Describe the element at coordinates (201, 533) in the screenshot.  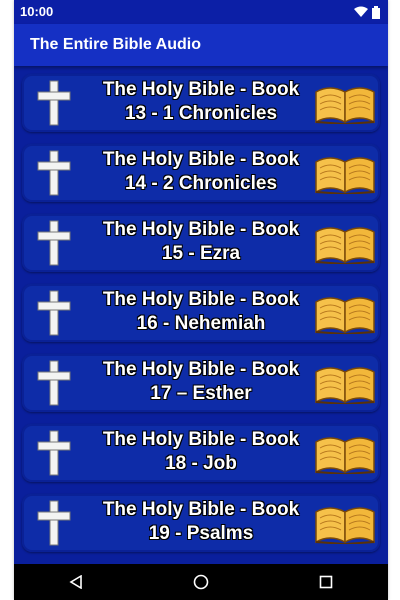
I see `list-item-line2: 19 - Psalms` at that location.